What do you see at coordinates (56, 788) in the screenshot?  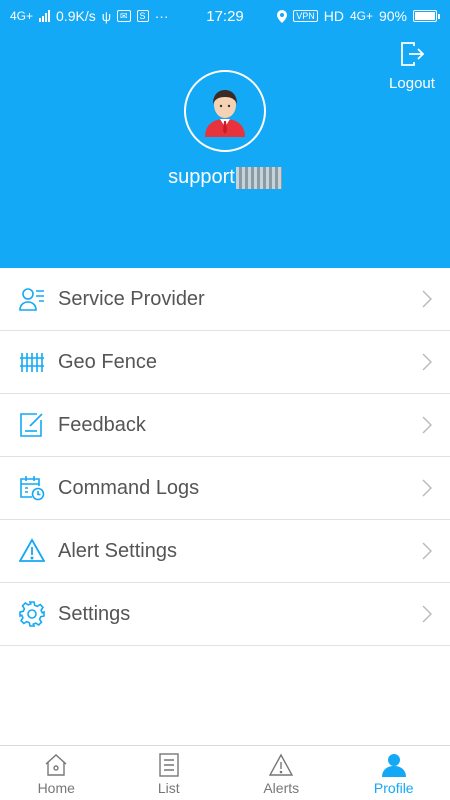 I see `tab-label: Home` at bounding box center [56, 788].